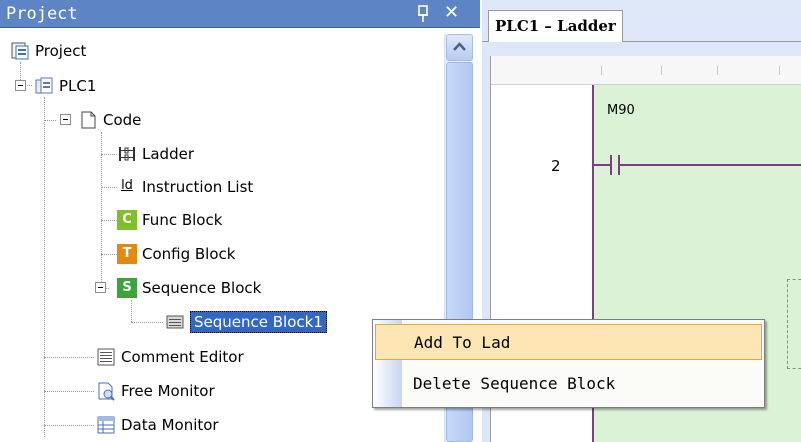  I want to click on tree-item-ladder: Ladder, so click(155, 154).